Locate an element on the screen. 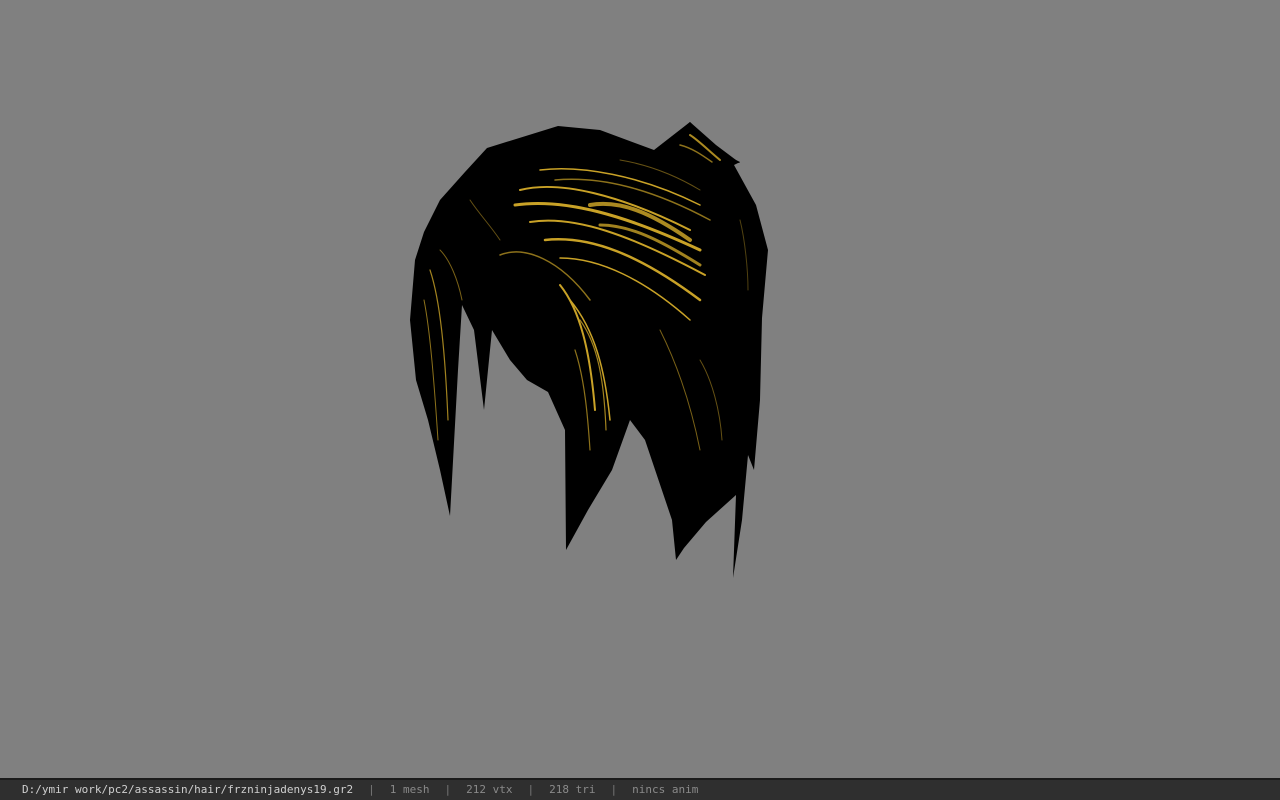 The width and height of the screenshot is (1280, 800). triangle-count: 218 tri is located at coordinates (572, 789).